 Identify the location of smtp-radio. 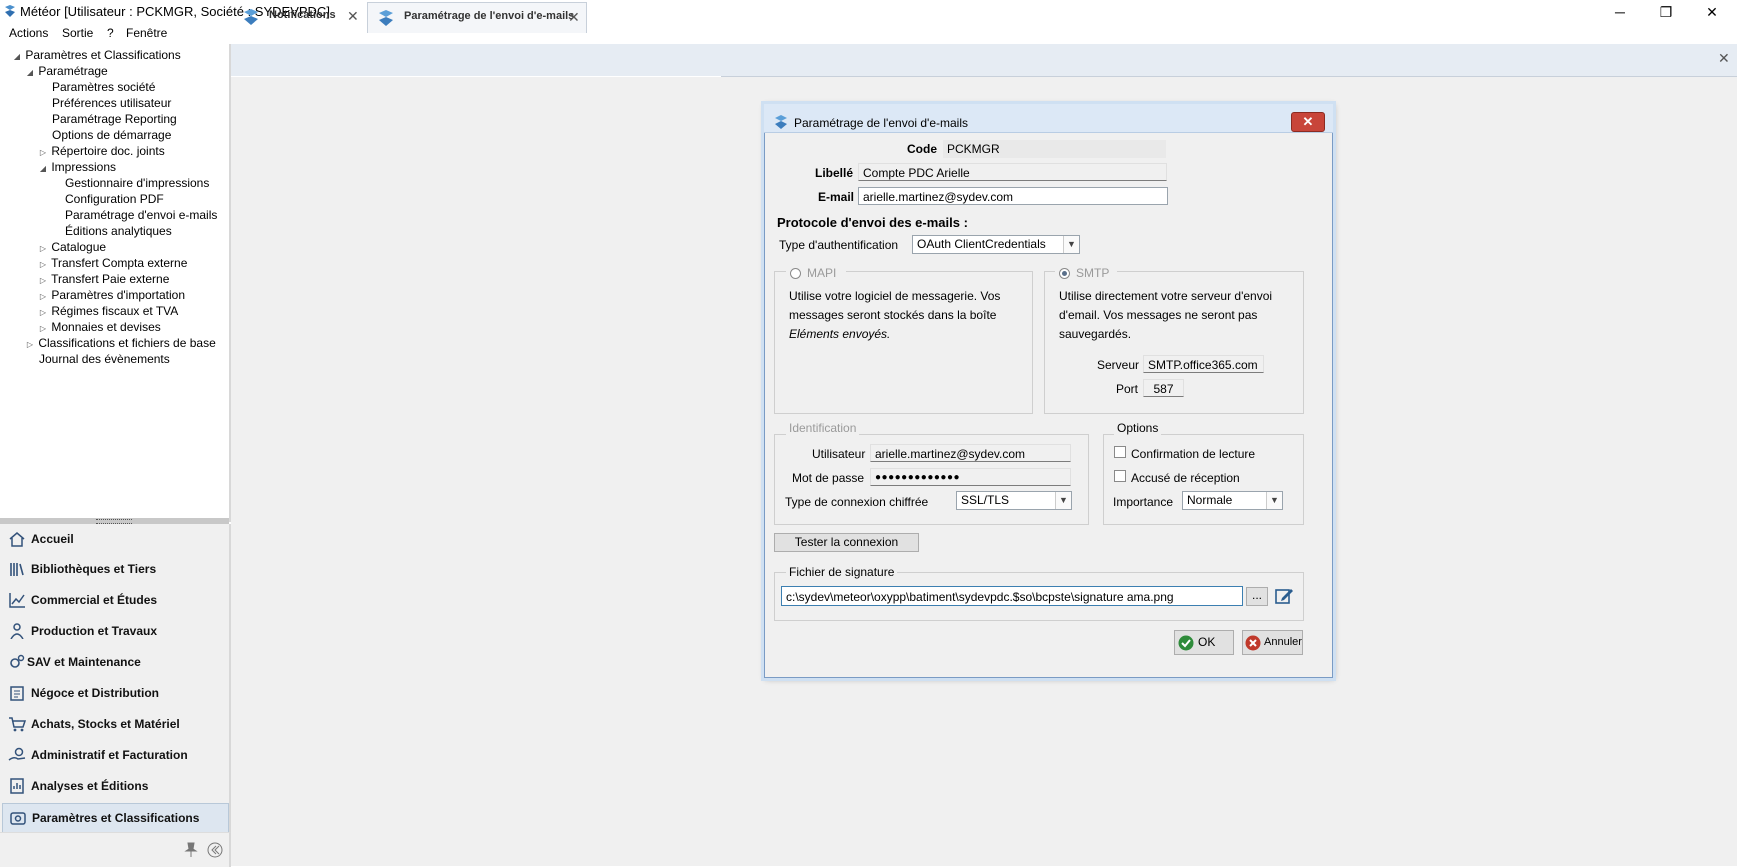
(1064, 273).